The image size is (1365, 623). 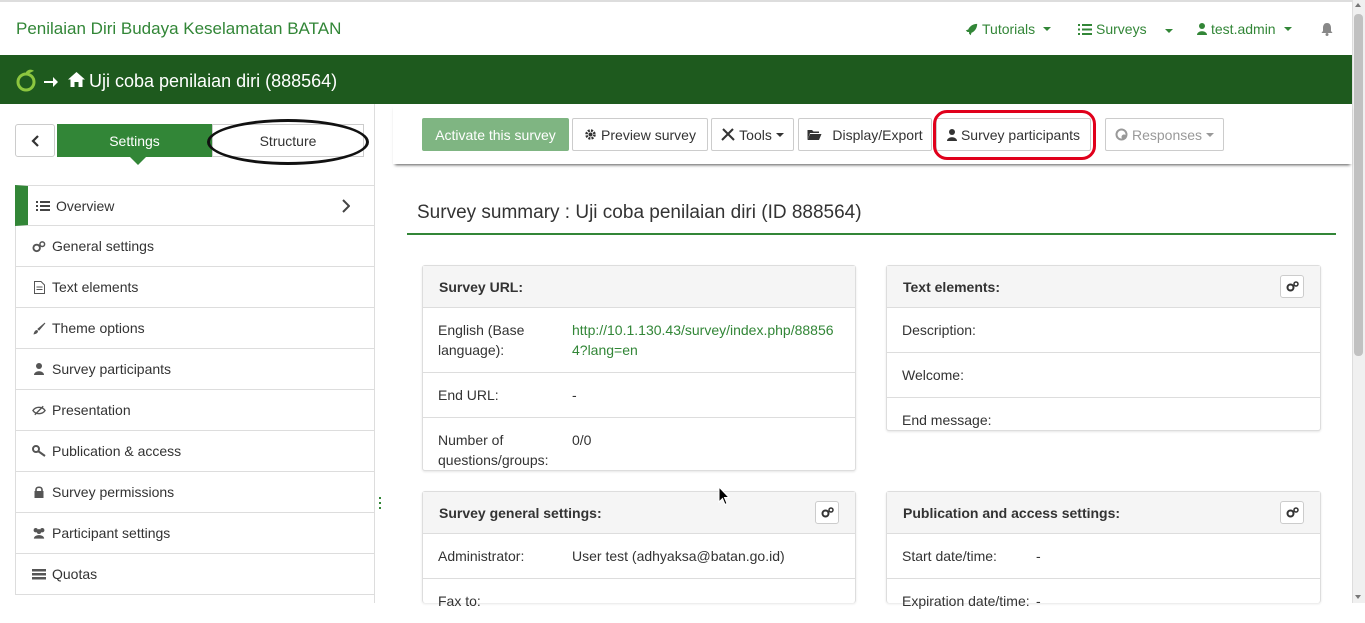 I want to click on row-label: Welcome:, so click(x=933, y=375).